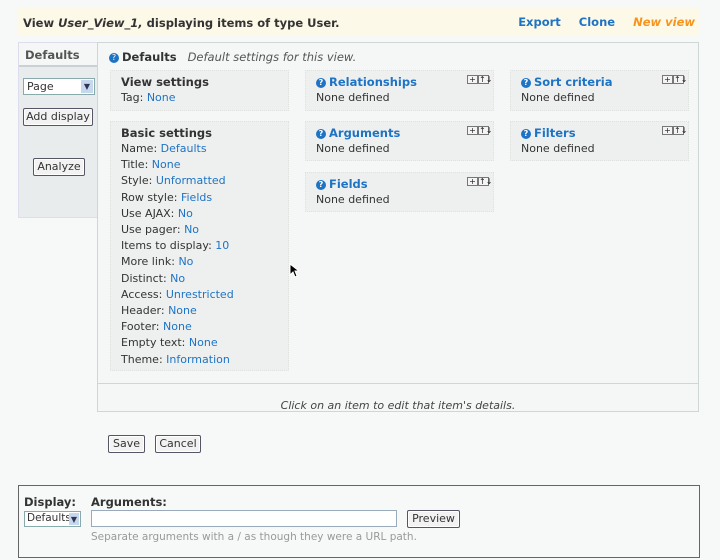  Describe the element at coordinates (199, 165) in the screenshot. I see `setting-row: Title: None` at that location.